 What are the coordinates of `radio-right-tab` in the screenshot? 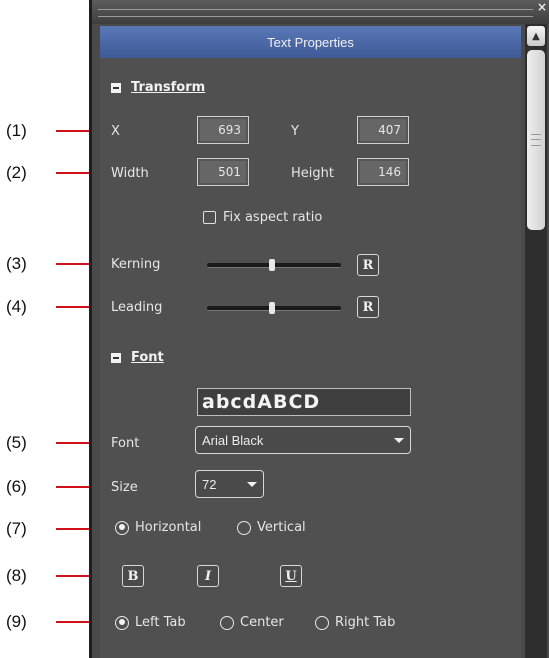 It's located at (322, 622).